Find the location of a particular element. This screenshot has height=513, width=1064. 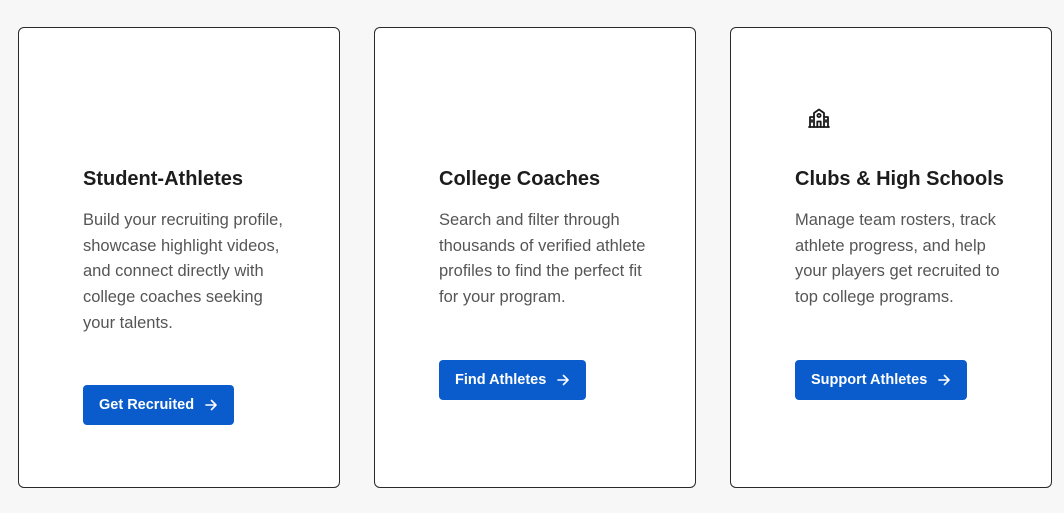

find-athletes-button: Find Athletes is located at coordinates (513, 380).